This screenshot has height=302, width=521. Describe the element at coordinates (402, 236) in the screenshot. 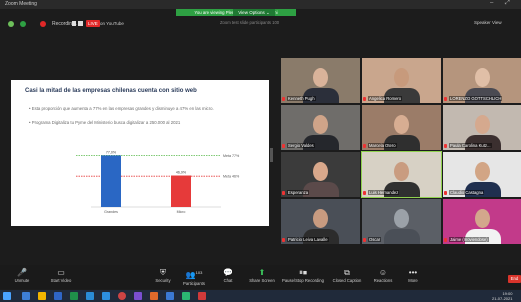

I see `participant-video` at that location.